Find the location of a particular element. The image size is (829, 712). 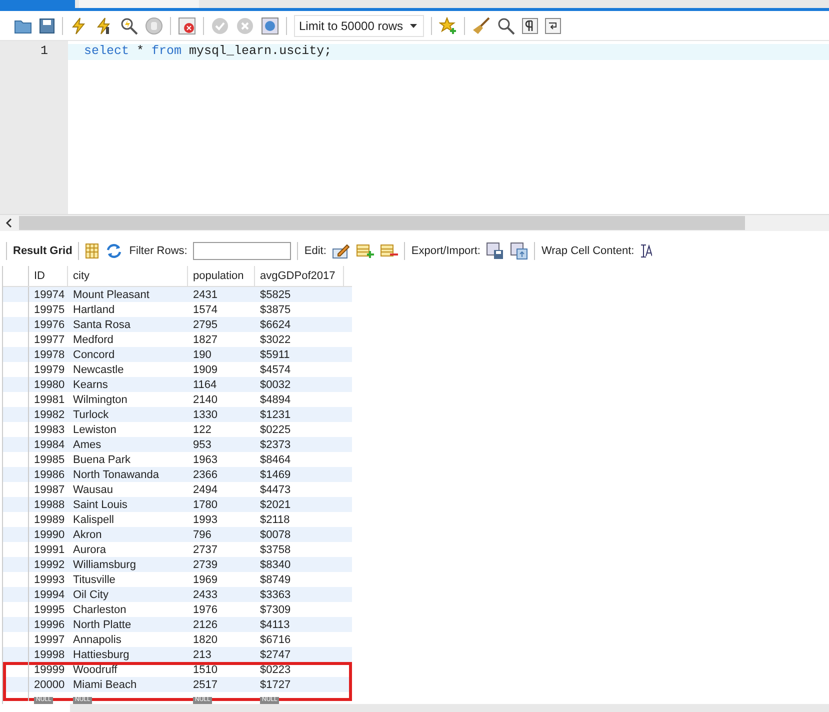

table-cell-text: 1969 is located at coordinates (205, 580).